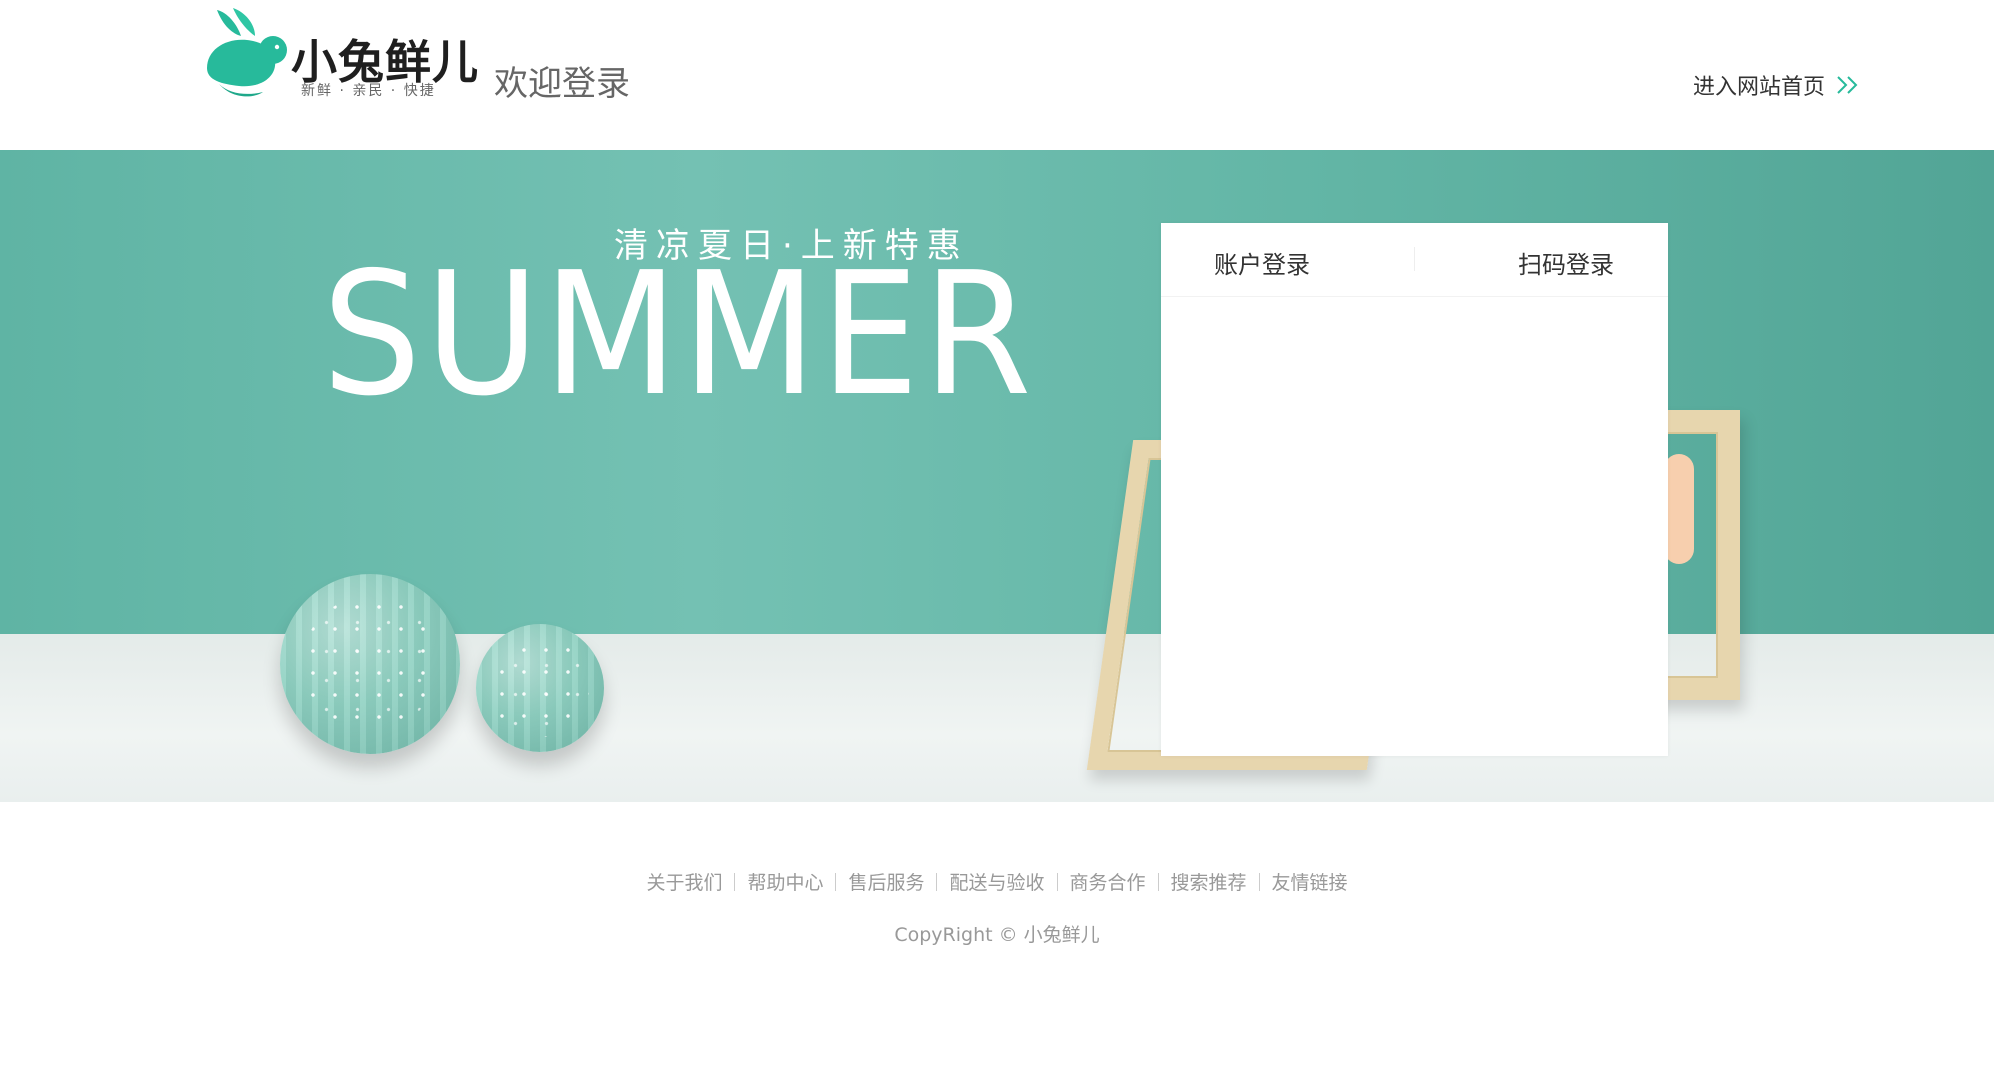 The height and width of the screenshot is (1080, 1994). What do you see at coordinates (540, 688) in the screenshot?
I see `decor-ball-small` at bounding box center [540, 688].